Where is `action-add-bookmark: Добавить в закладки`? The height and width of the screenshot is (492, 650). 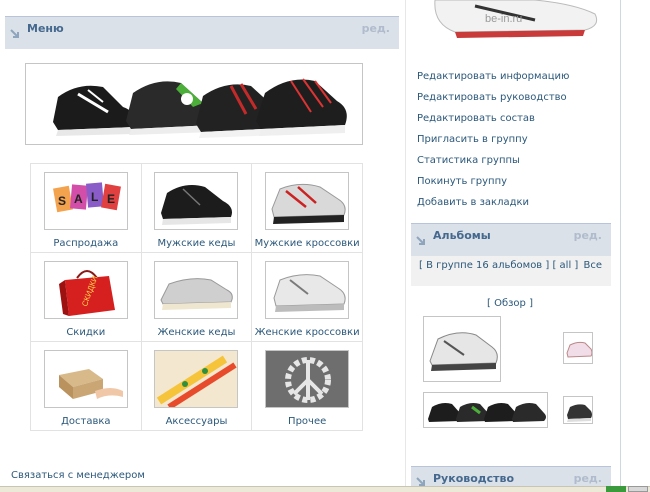
action-add-bookmark: Добавить в закладки is located at coordinates (493, 206).